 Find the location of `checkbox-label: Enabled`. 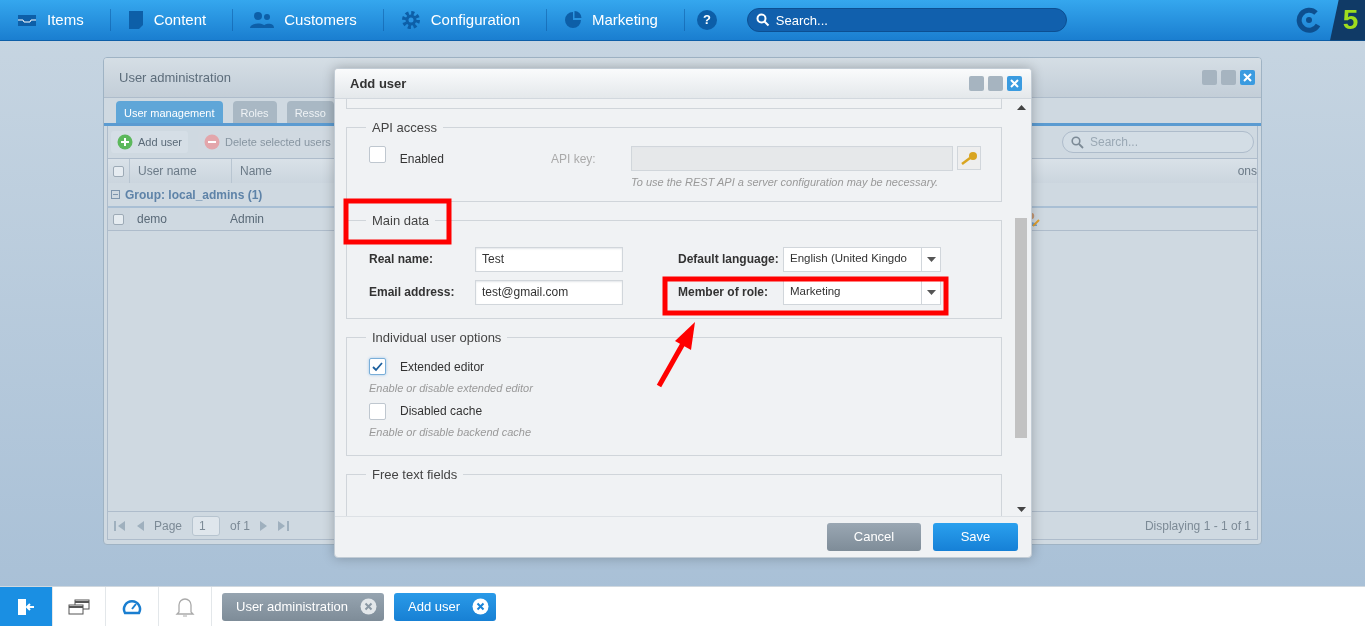

checkbox-label: Enabled is located at coordinates (422, 159).